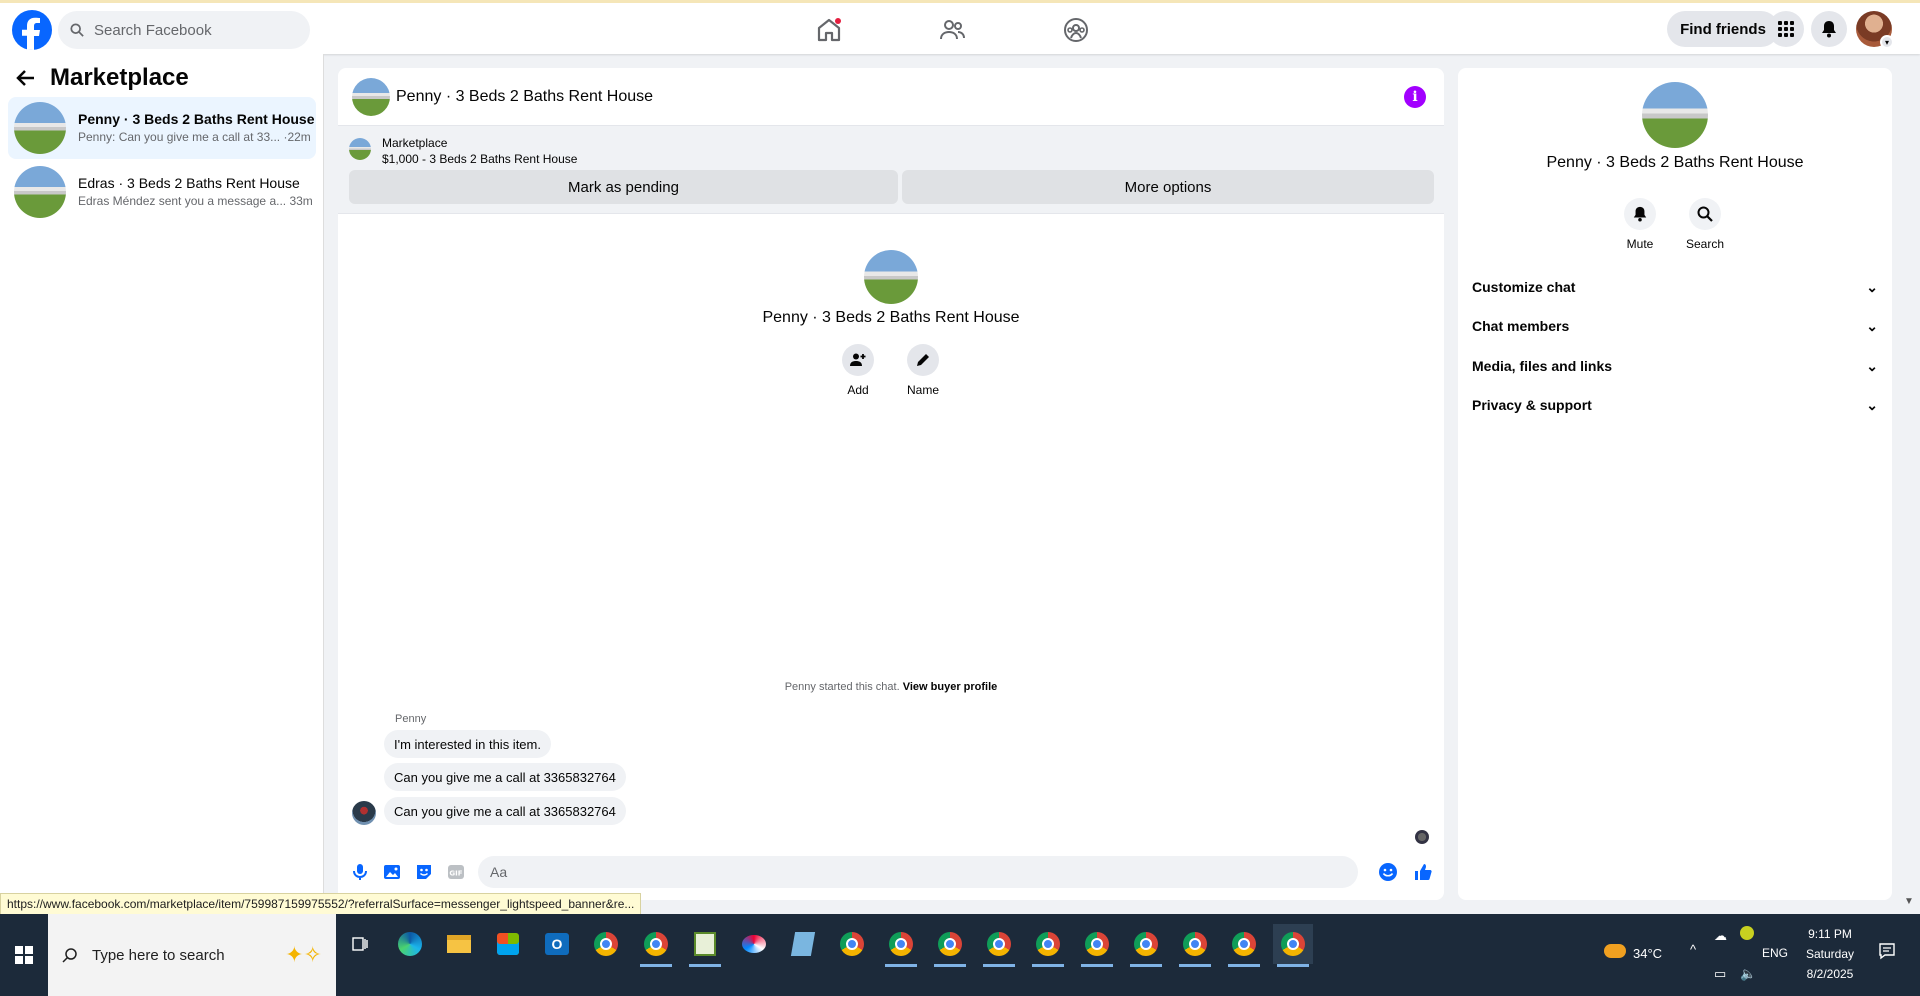 The width and height of the screenshot is (1920, 996). I want to click on spreadsheet-app-icon, so click(705, 945).